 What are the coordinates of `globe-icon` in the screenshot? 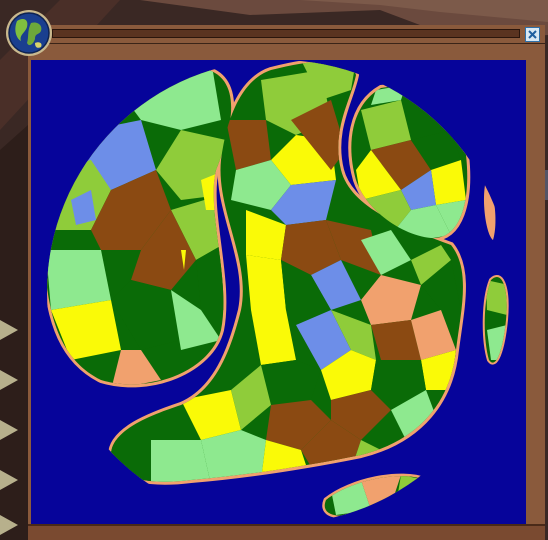 It's located at (29, 33).